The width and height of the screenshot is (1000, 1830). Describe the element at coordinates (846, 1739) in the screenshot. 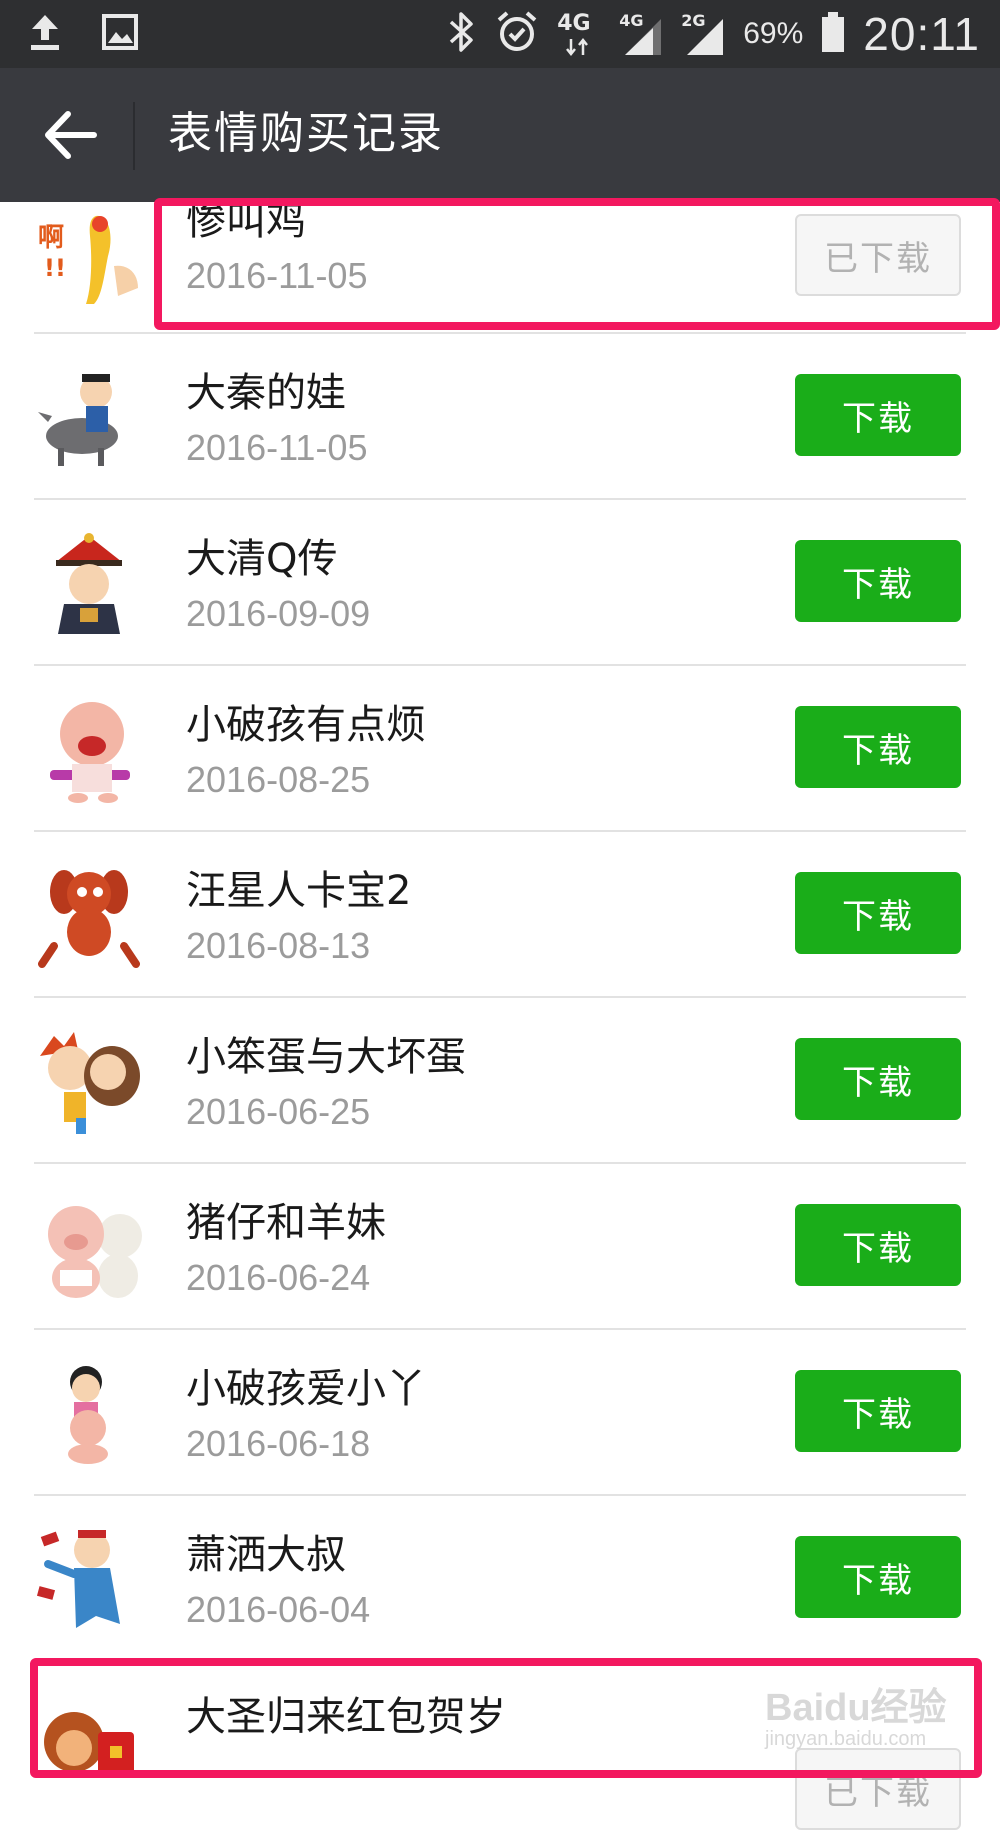

I see `watermark-url: jingyan.baidu.com` at that location.